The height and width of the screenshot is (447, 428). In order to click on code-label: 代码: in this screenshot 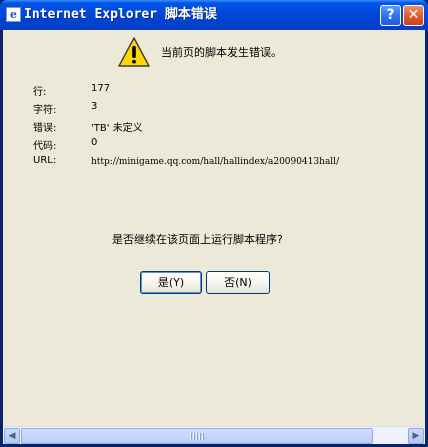, I will do `click(45, 146)`.